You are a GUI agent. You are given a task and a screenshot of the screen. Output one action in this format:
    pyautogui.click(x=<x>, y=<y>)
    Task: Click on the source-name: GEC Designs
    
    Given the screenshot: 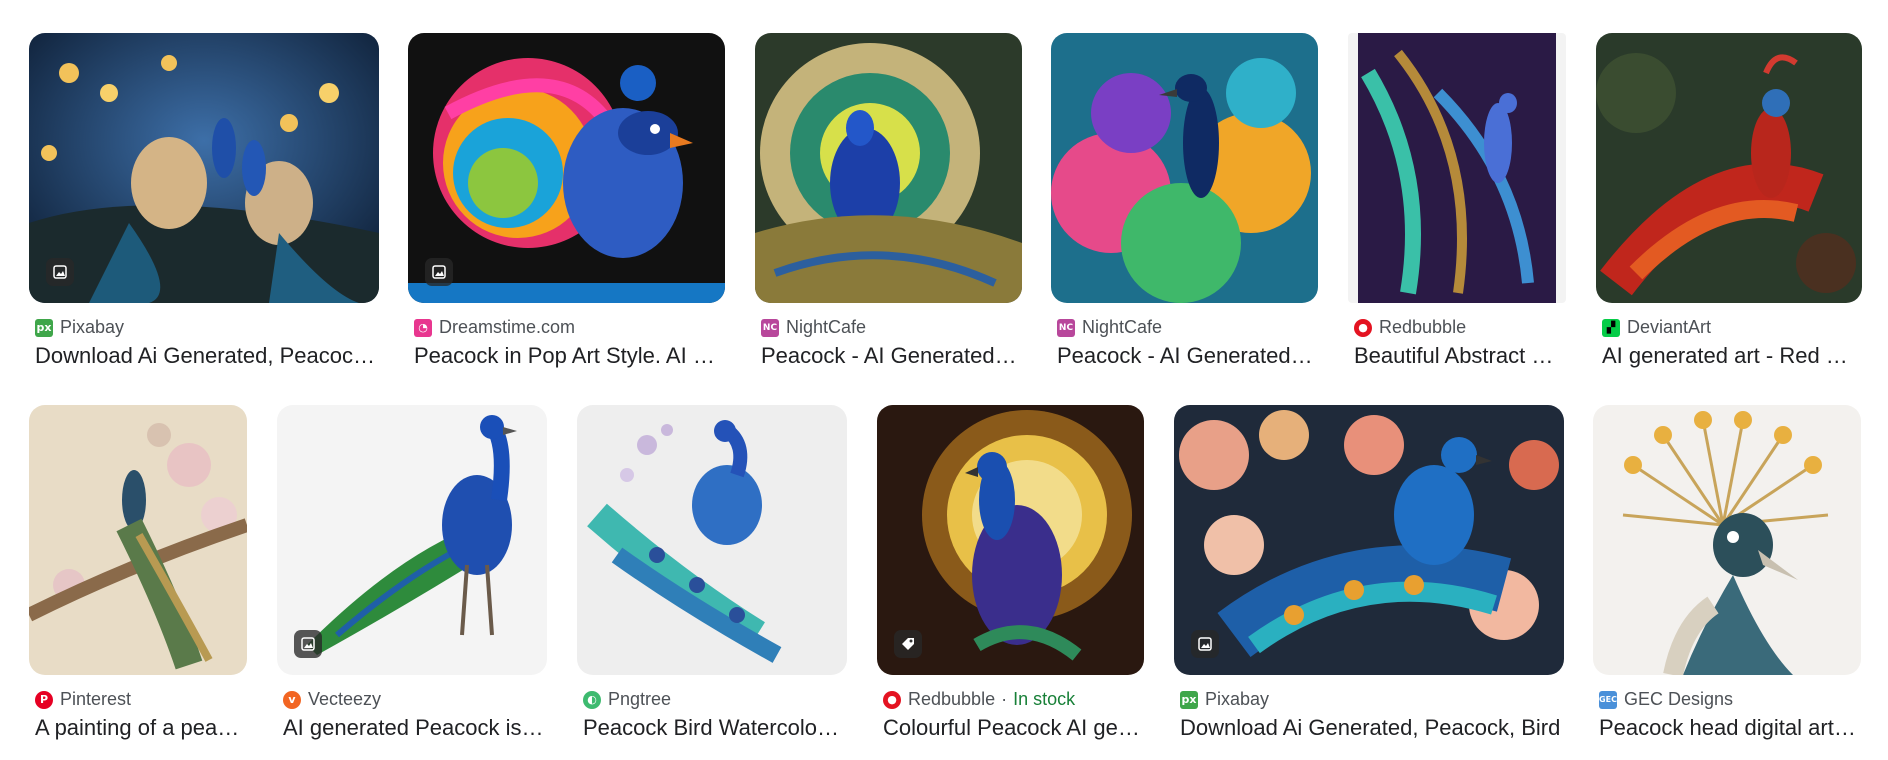 What is the action you would take?
    pyautogui.click(x=1679, y=699)
    